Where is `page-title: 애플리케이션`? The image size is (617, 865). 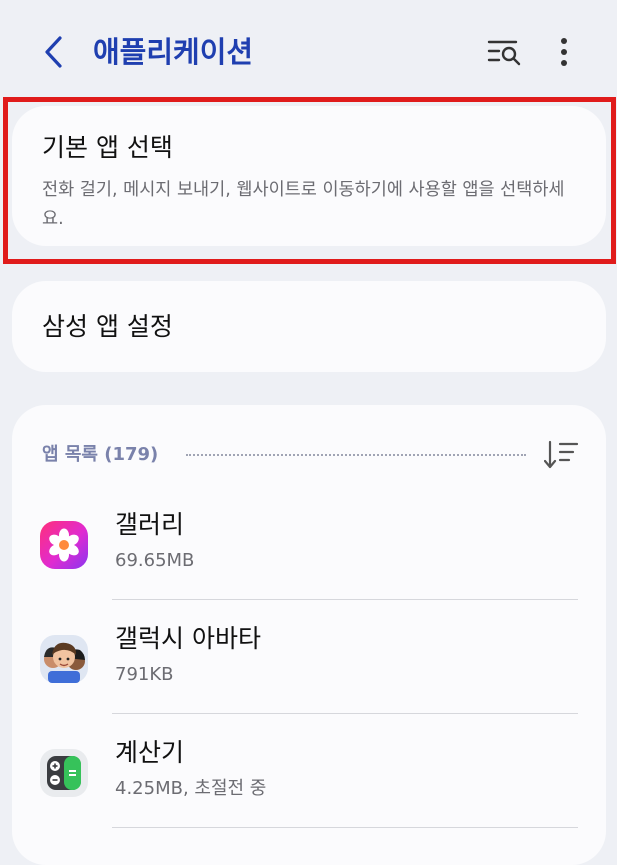
page-title: 애플리케이션 is located at coordinates (173, 52).